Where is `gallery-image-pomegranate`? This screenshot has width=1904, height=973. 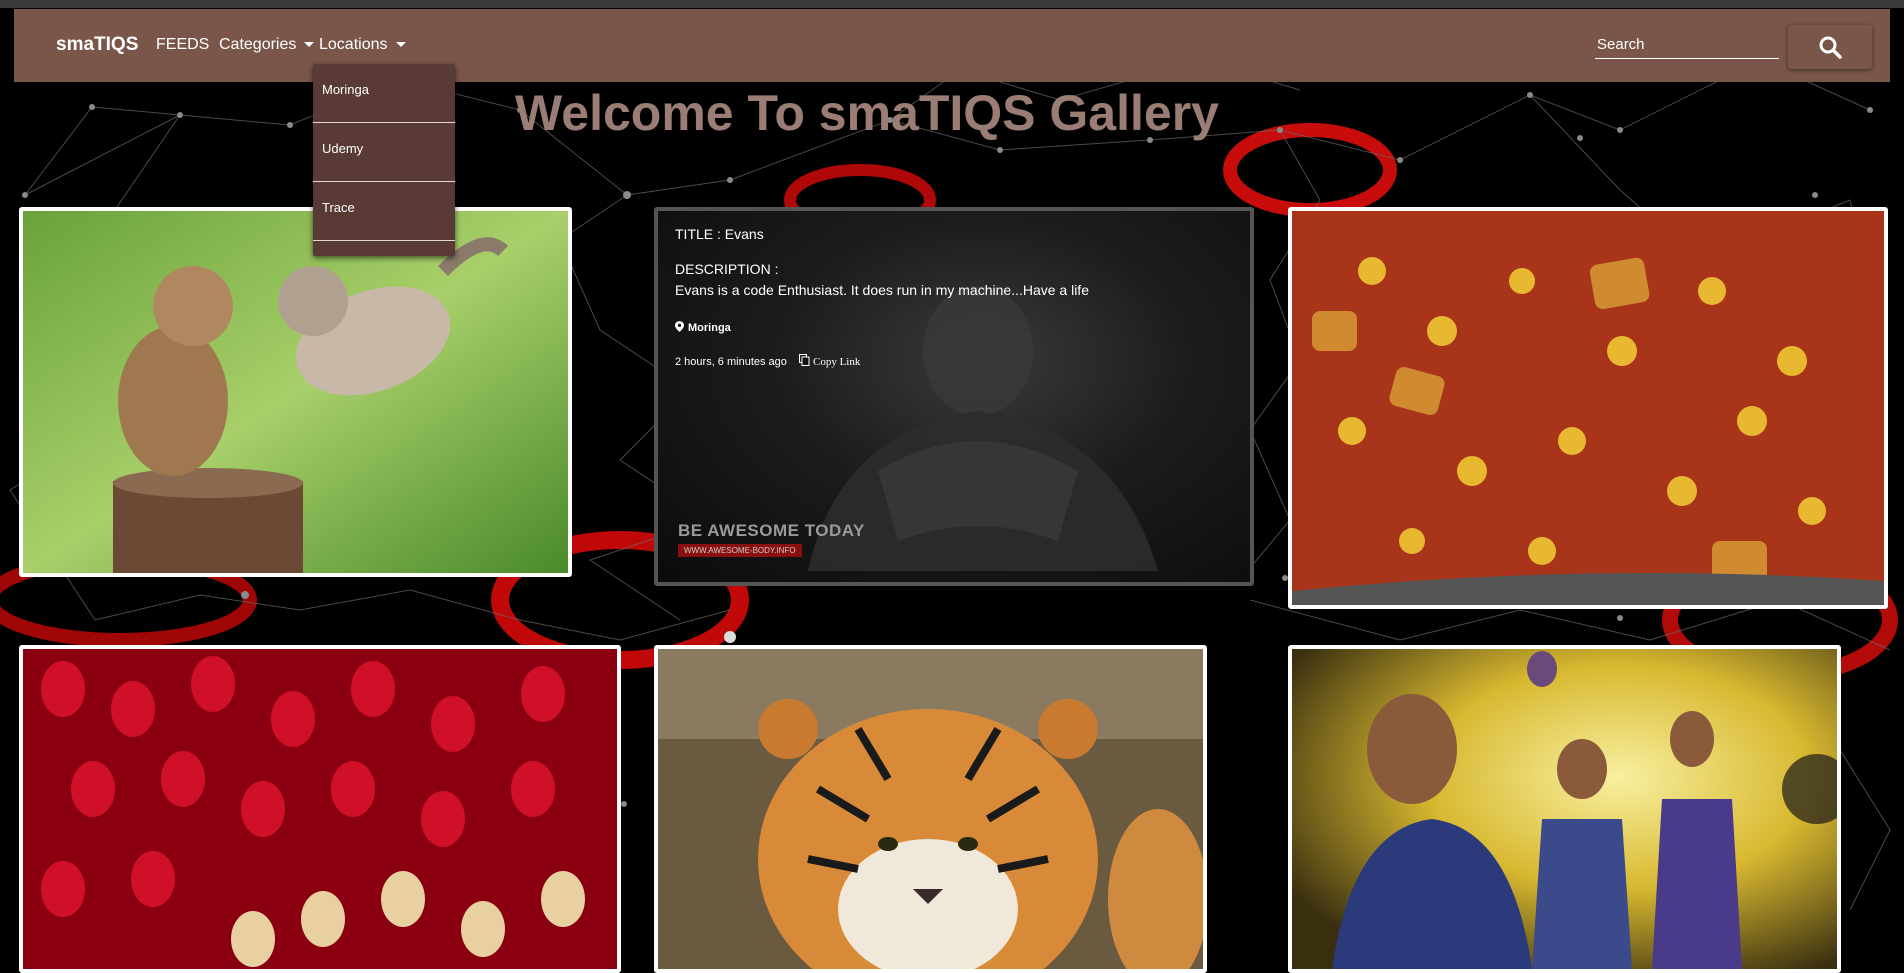
gallery-image-pomegranate is located at coordinates (320, 809).